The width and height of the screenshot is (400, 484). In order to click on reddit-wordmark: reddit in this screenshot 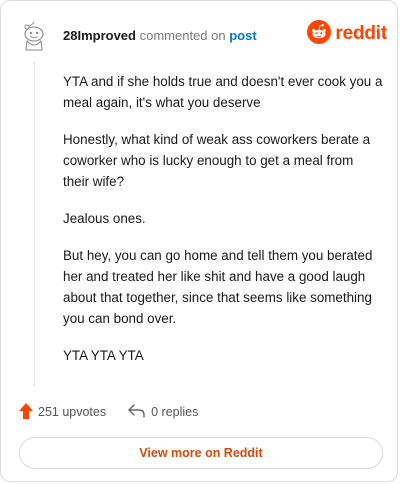, I will do `click(361, 33)`.